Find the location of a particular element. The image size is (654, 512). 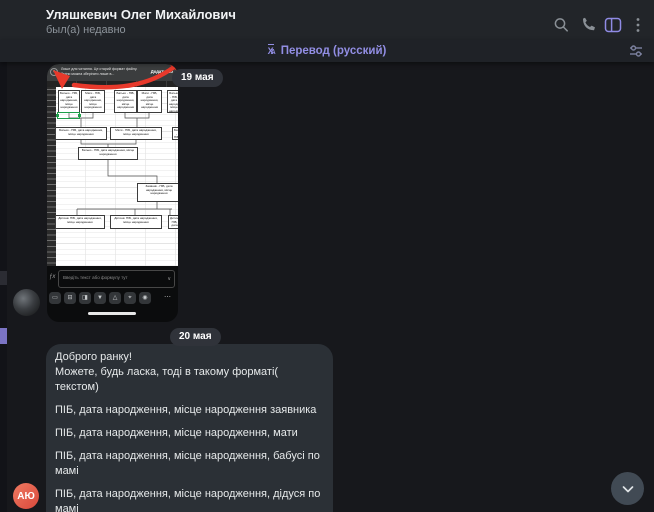

chat-header: Уляшкевич Олег Михайлович был(а) недавно is located at coordinates (327, 20).